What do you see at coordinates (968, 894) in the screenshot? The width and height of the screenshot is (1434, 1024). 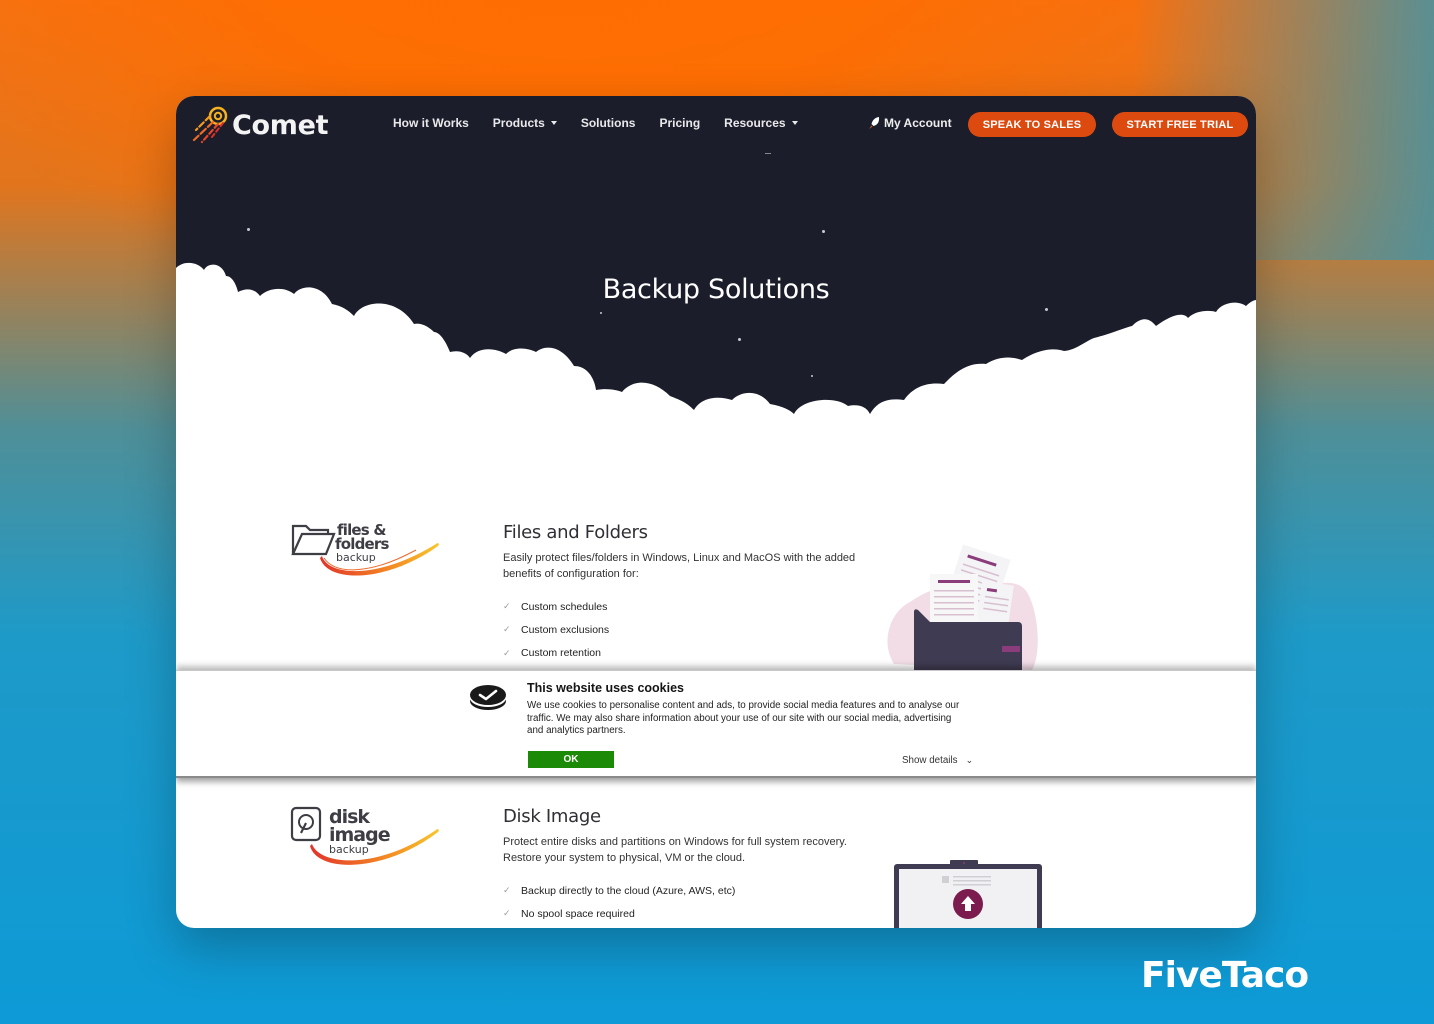 I see `laptop-upload-illustration` at bounding box center [968, 894].